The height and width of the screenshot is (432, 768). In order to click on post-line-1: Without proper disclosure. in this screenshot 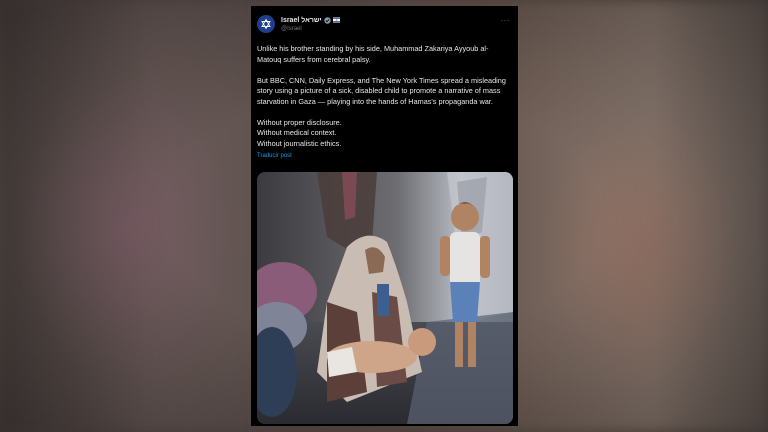, I will do `click(299, 122)`.